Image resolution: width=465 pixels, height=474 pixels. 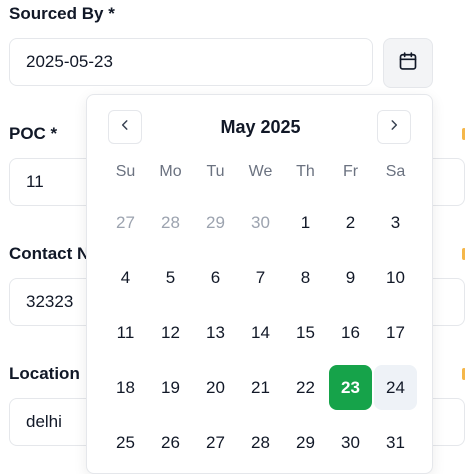 What do you see at coordinates (49, 253) in the screenshot?
I see `contact-label: Contact N` at bounding box center [49, 253].